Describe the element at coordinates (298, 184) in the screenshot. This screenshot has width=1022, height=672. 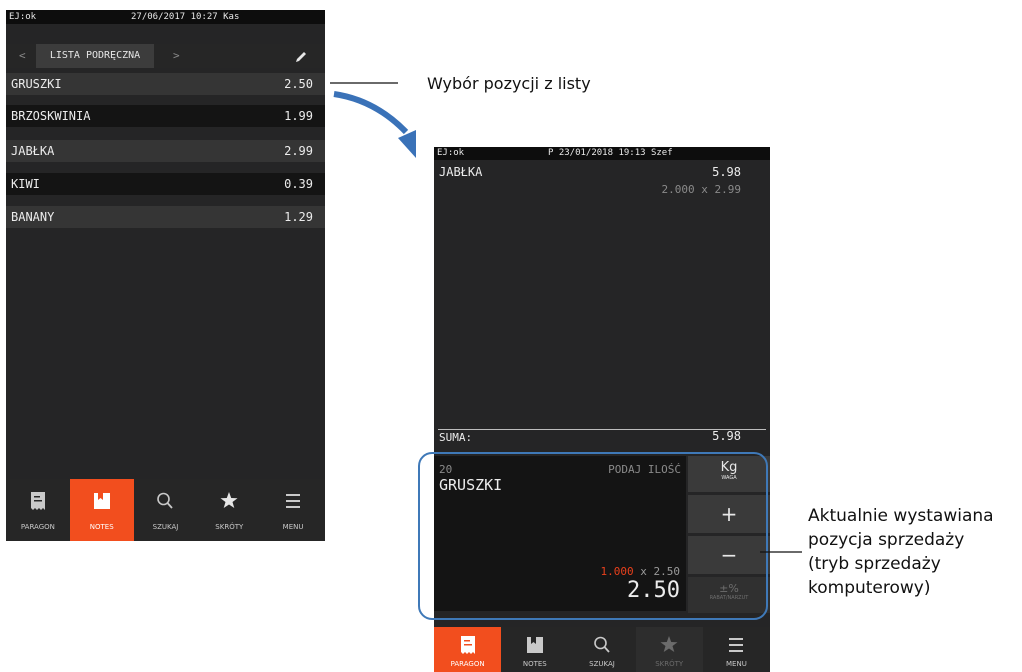
I see `item-price: 0.39` at that location.